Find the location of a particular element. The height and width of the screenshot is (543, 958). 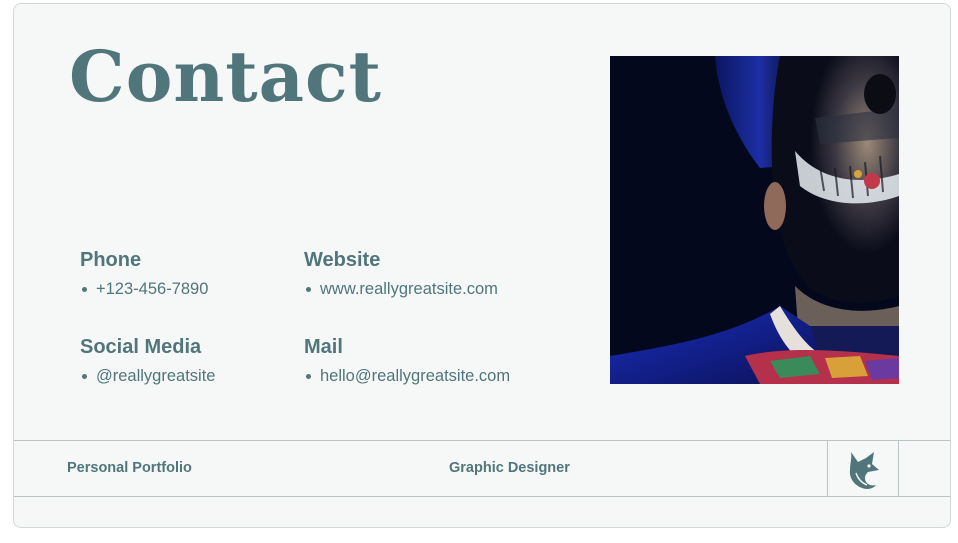

website-heading: Website is located at coordinates (342, 260).